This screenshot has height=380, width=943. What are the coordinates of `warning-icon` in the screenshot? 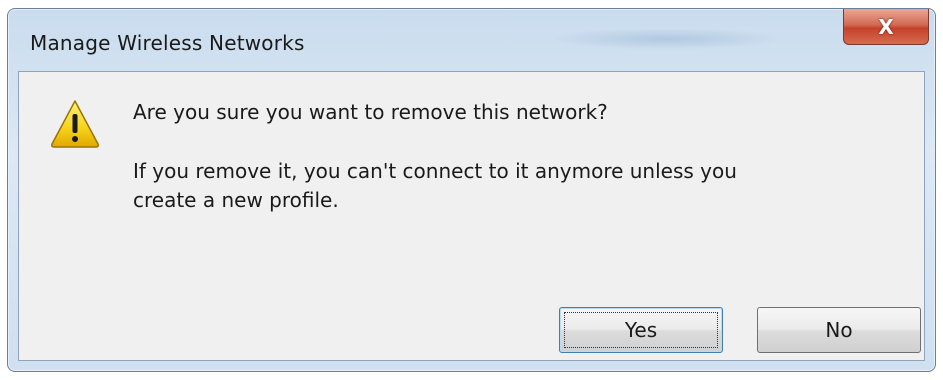 It's located at (75, 124).